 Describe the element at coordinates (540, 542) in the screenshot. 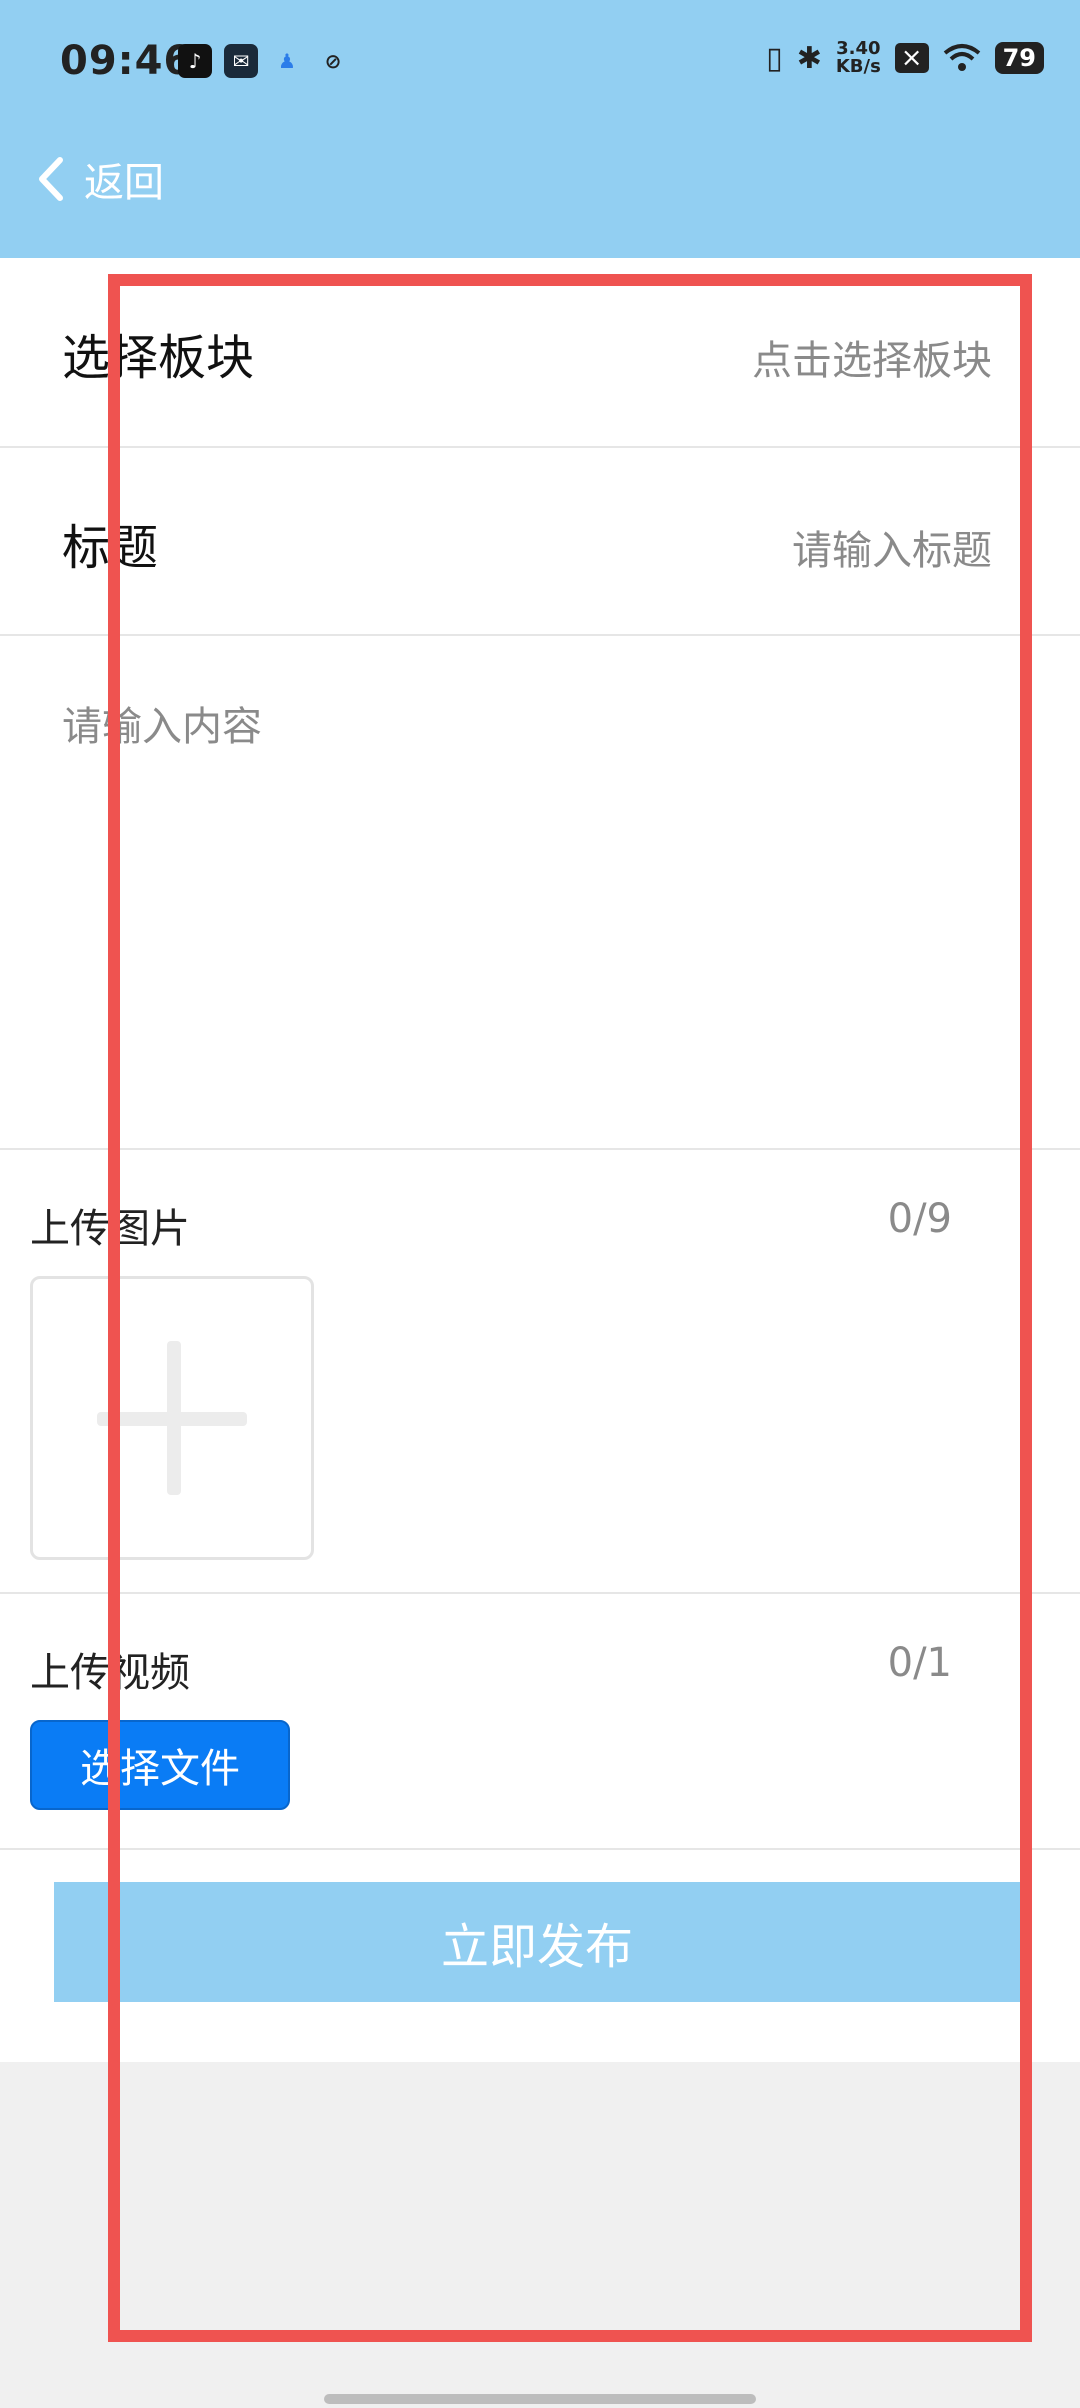

I see `title-row: 标题 请输入标题` at that location.